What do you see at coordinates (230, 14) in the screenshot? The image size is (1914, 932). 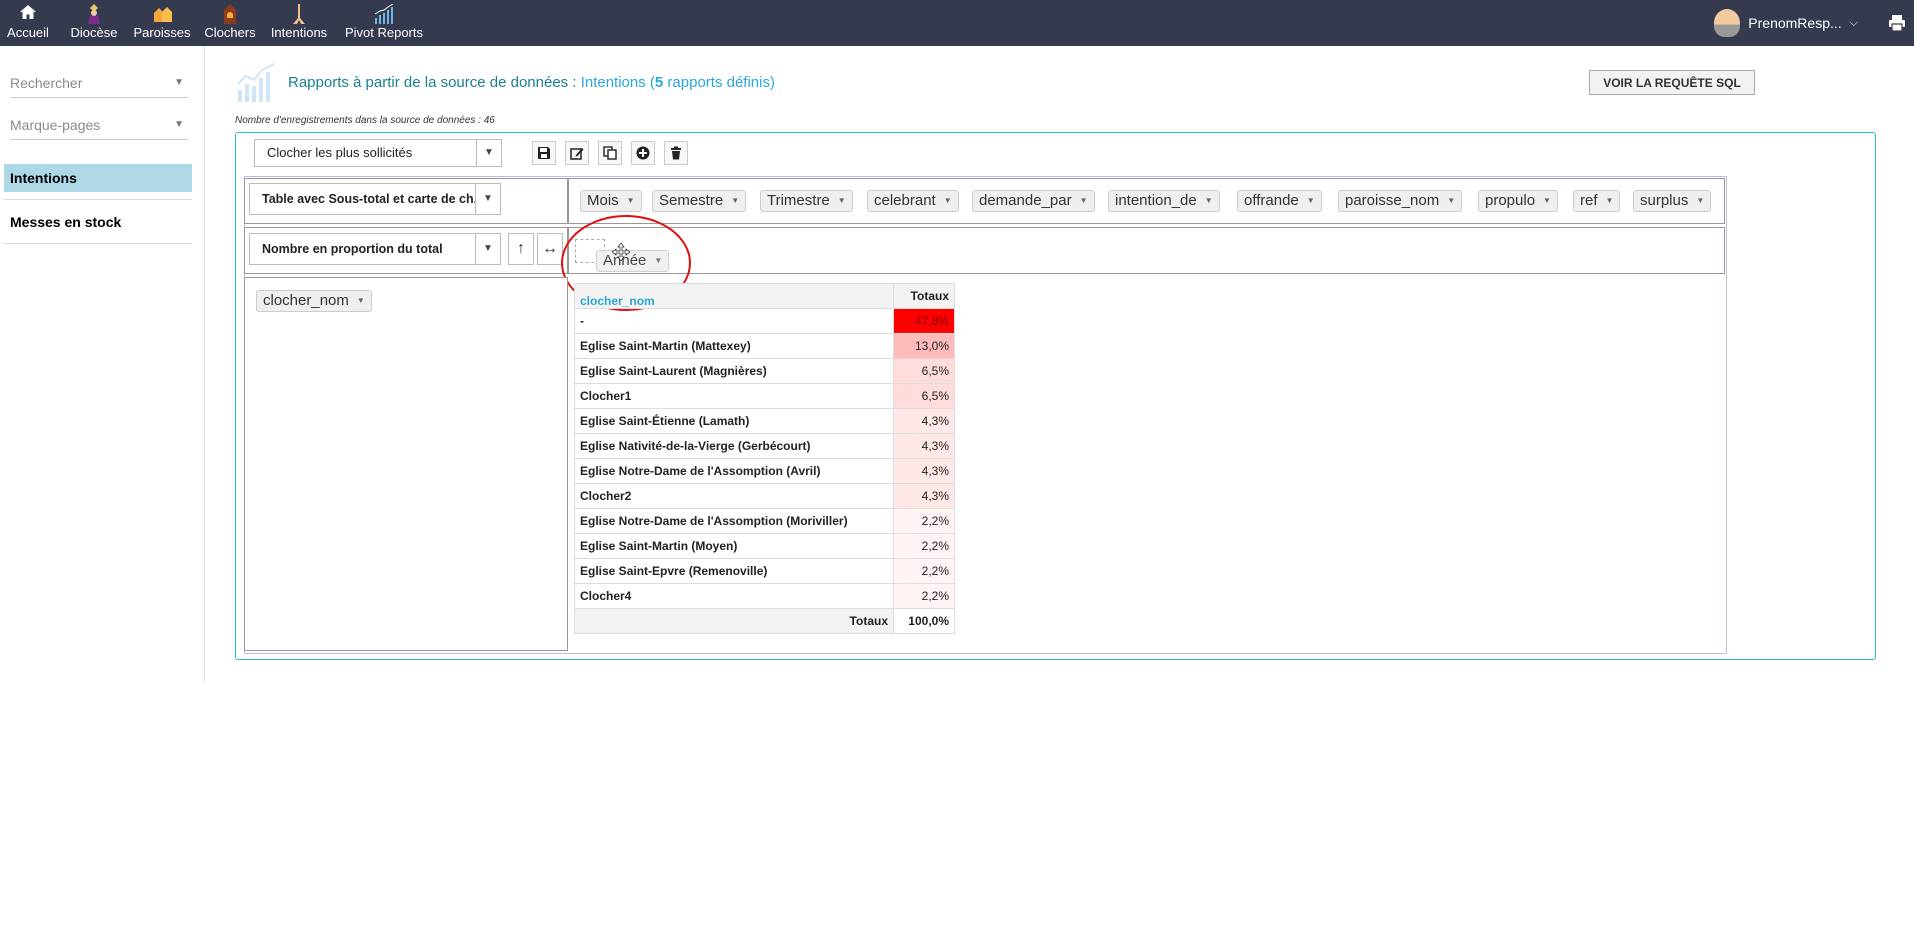 I see `bell-tower-icon` at bounding box center [230, 14].